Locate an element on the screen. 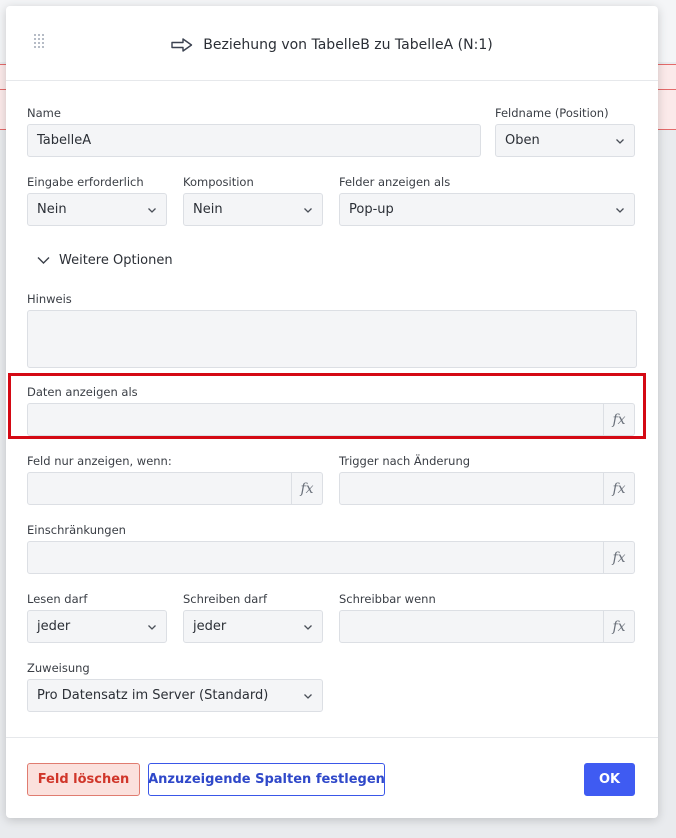 This screenshot has width=676, height=838. felder-anzeigen-als-value: Pop-up is located at coordinates (371, 209).